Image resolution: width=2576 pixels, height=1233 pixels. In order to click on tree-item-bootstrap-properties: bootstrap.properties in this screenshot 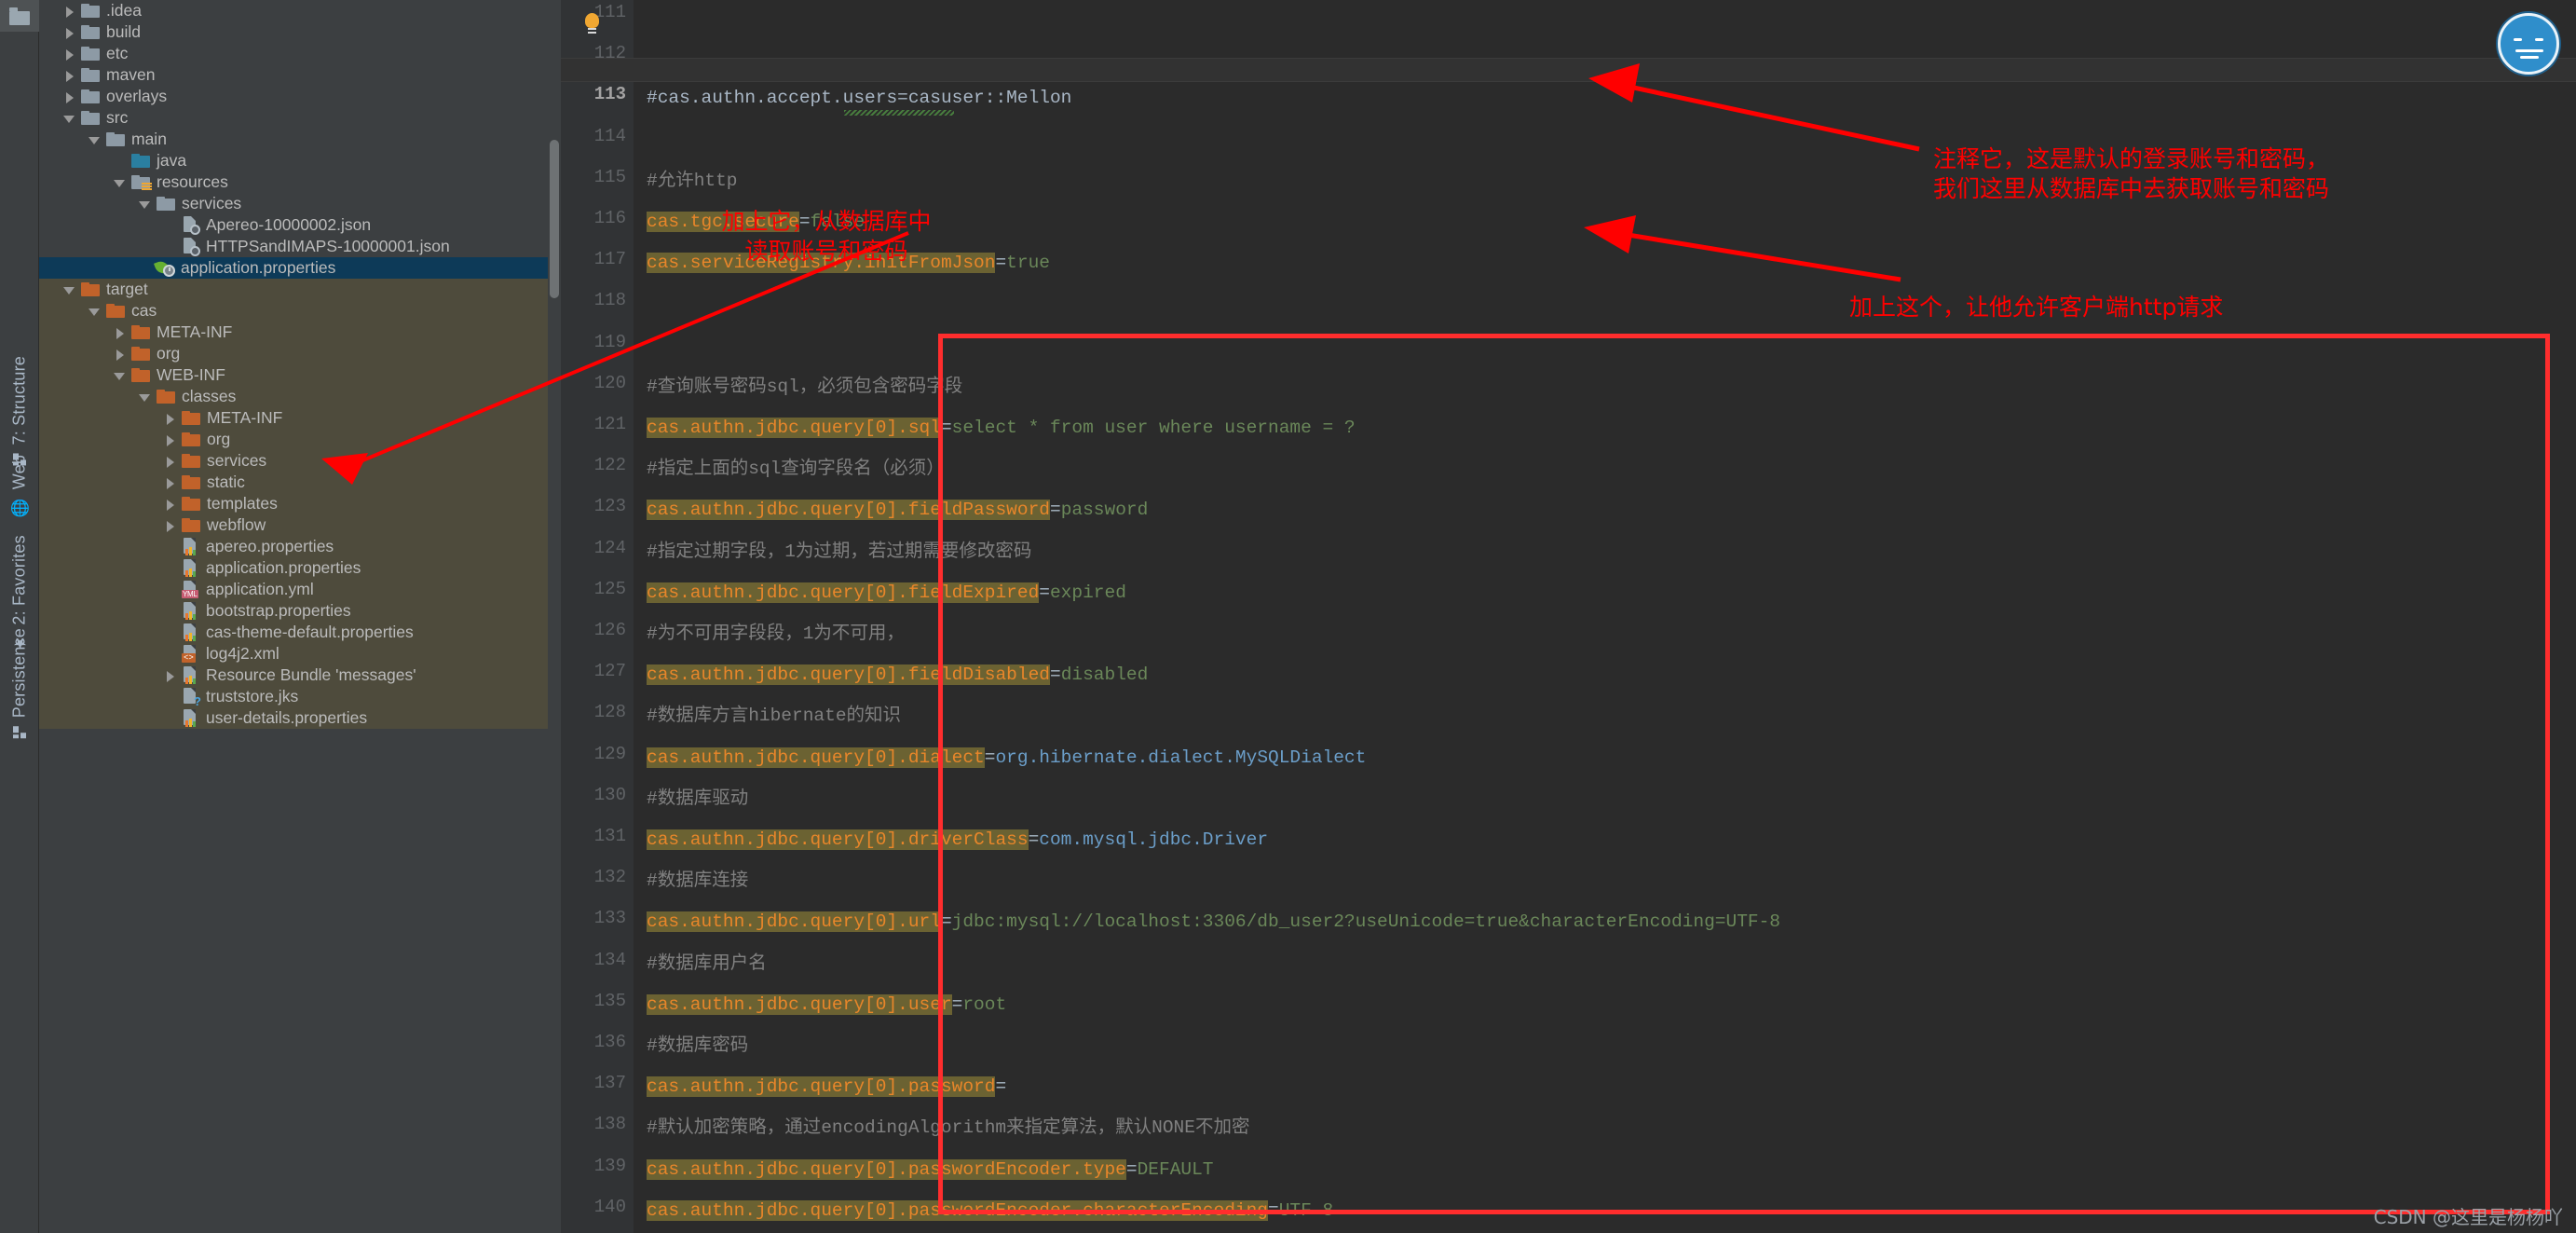, I will do `click(293, 611)`.